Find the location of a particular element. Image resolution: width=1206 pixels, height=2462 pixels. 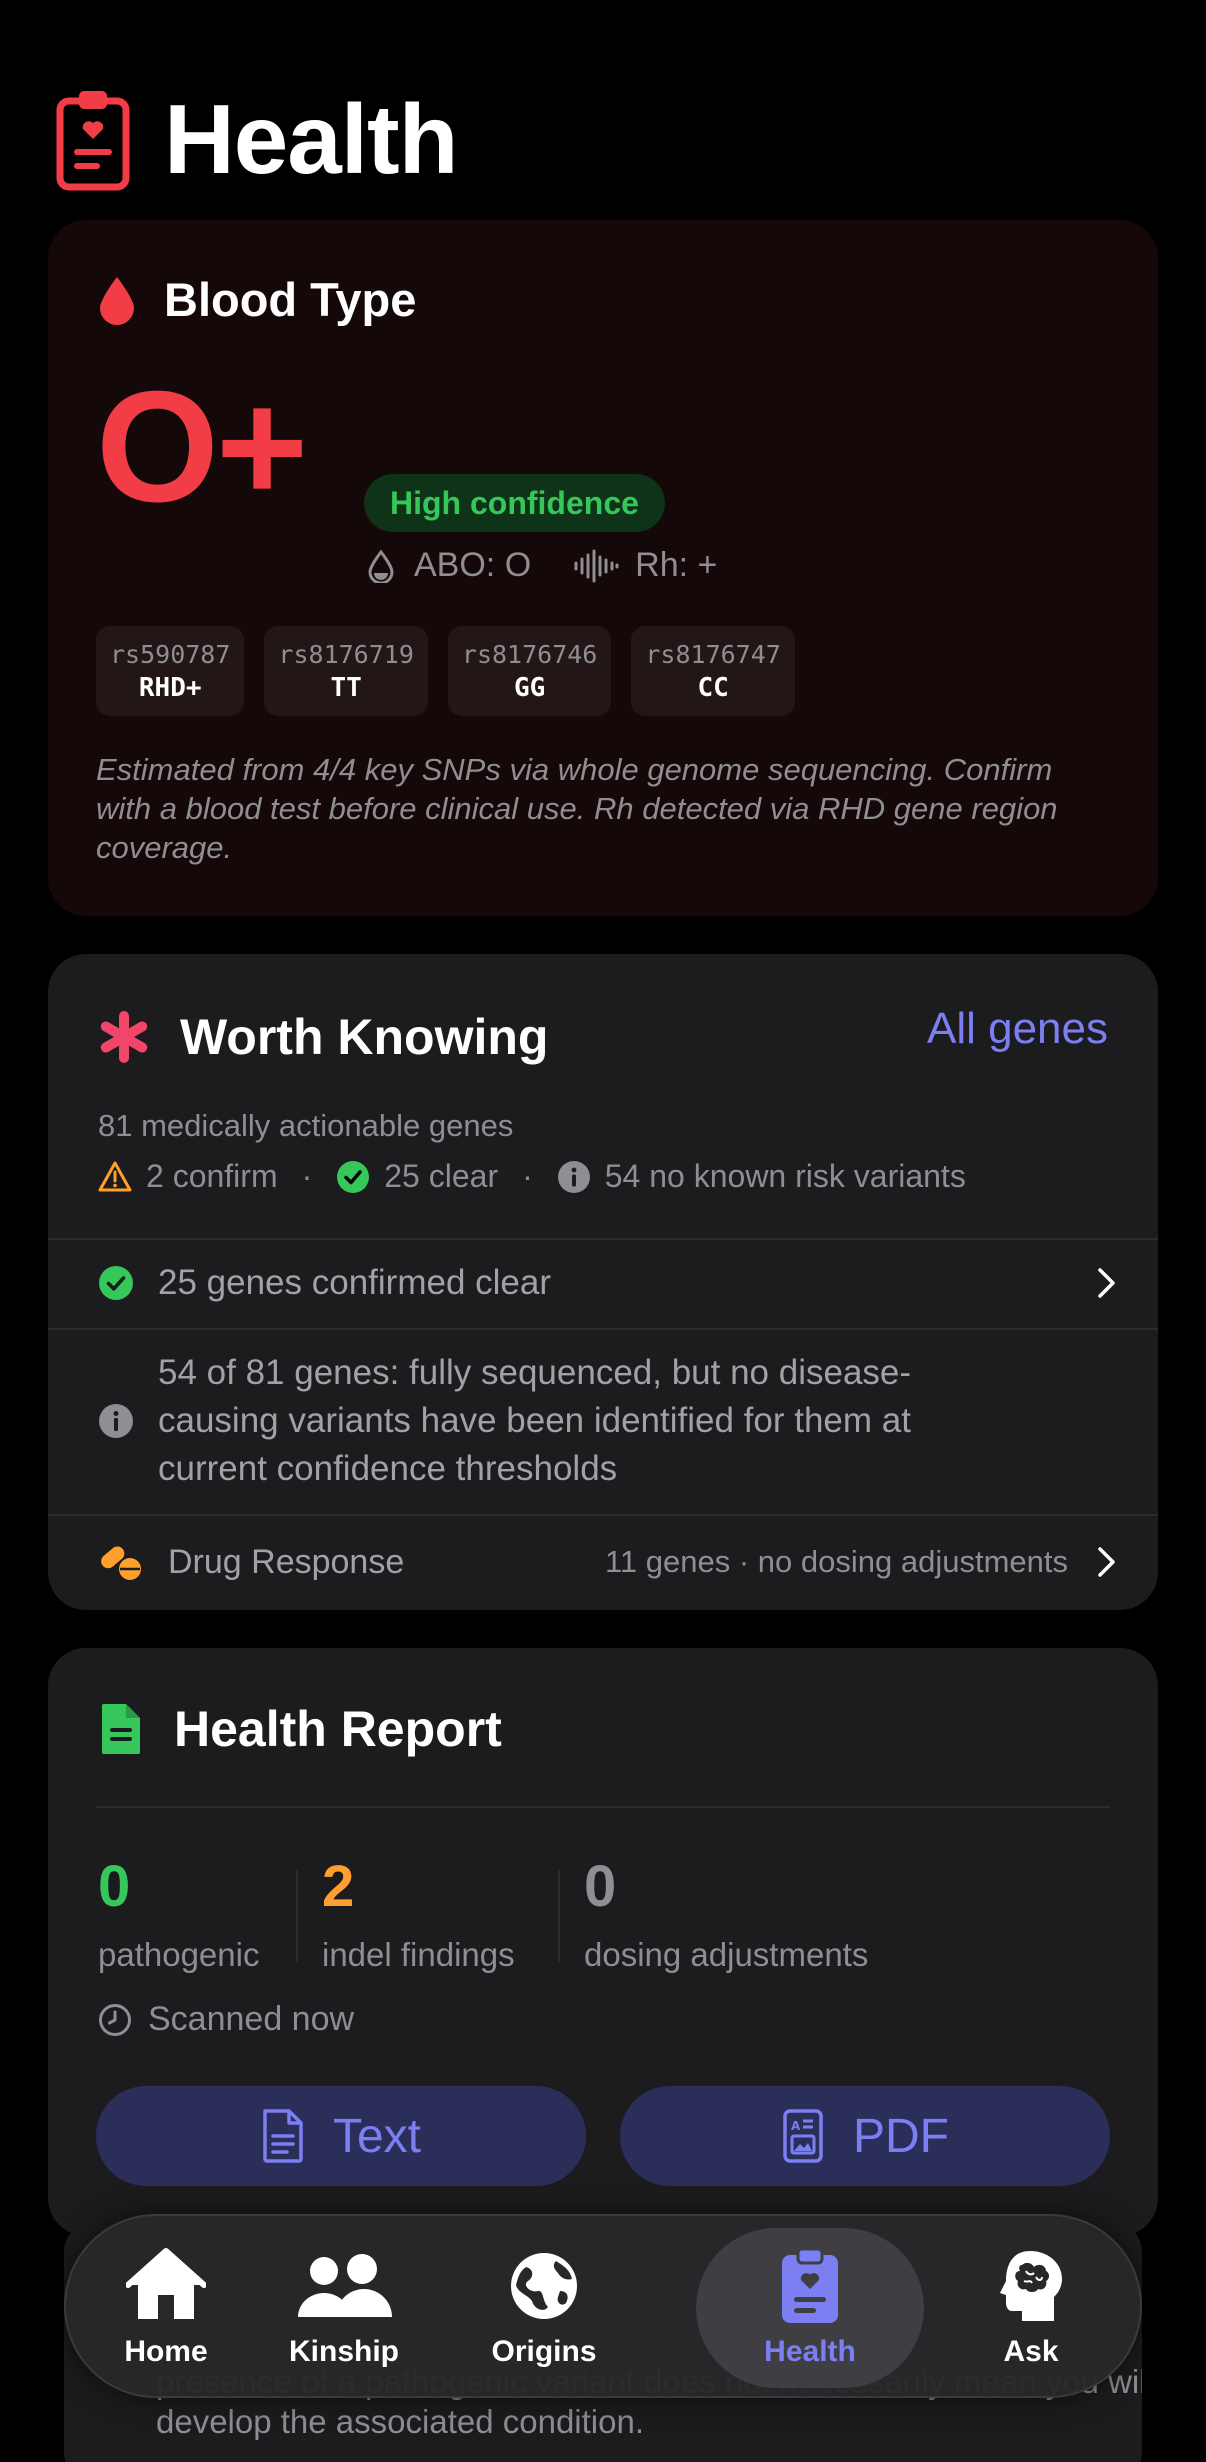

export-pdf-button: A PDF is located at coordinates (865, 2136).